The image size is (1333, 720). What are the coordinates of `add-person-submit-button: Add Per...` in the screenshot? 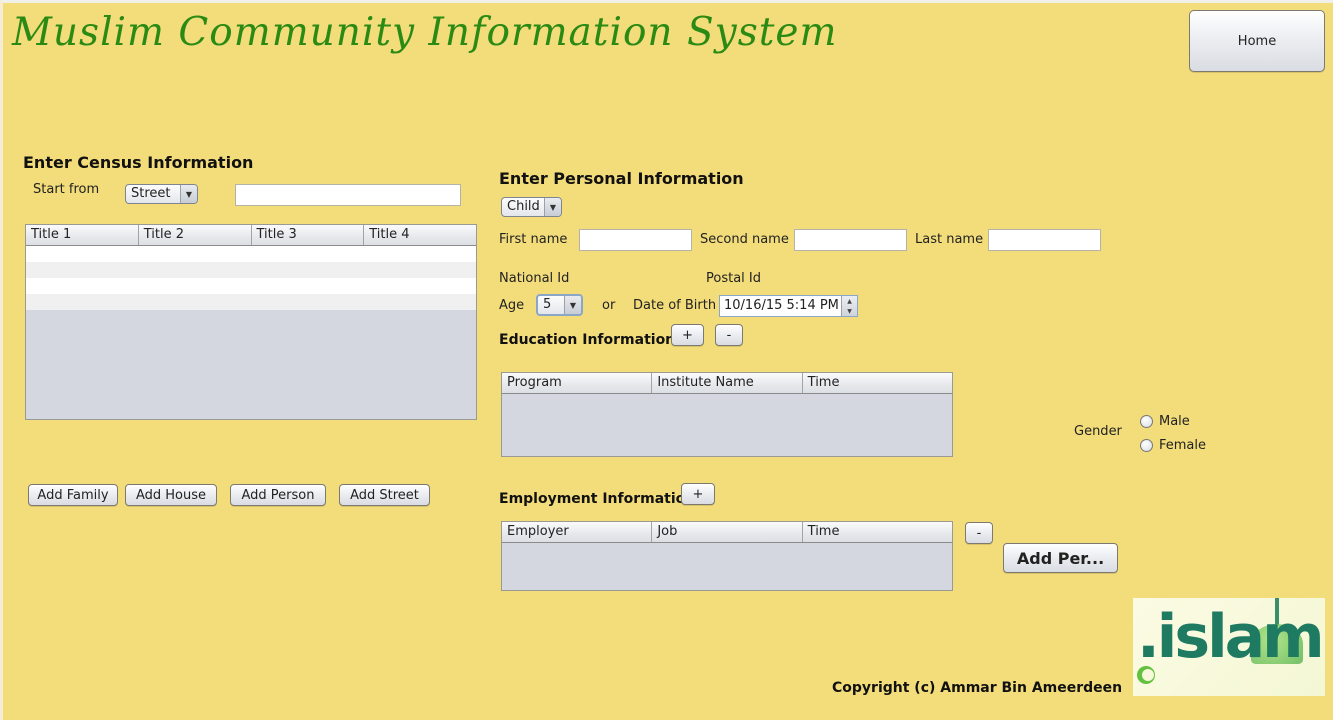 It's located at (1060, 558).